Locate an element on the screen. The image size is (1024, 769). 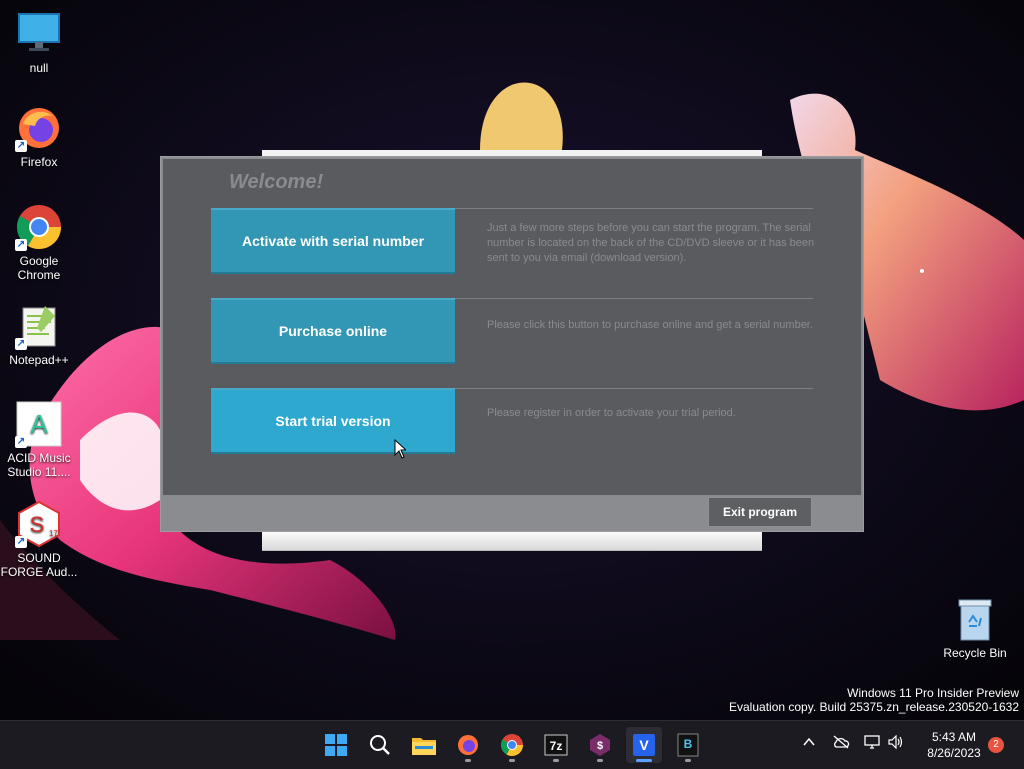
search-icon is located at coordinates (380, 745).